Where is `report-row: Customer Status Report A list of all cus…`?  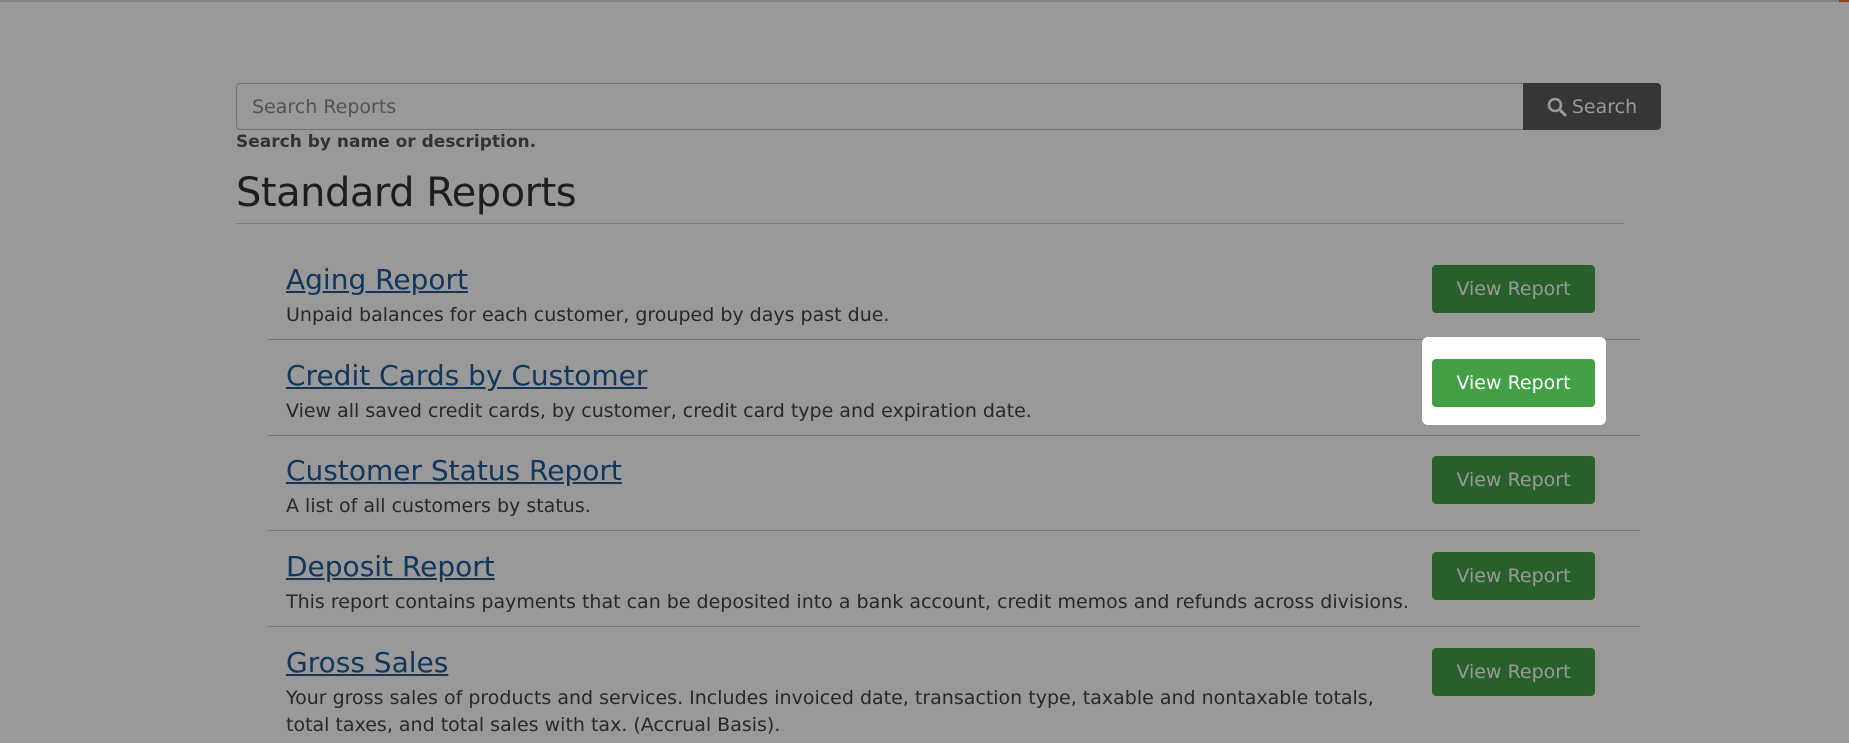 report-row: Customer Status Report A list of all cus… is located at coordinates (954, 483).